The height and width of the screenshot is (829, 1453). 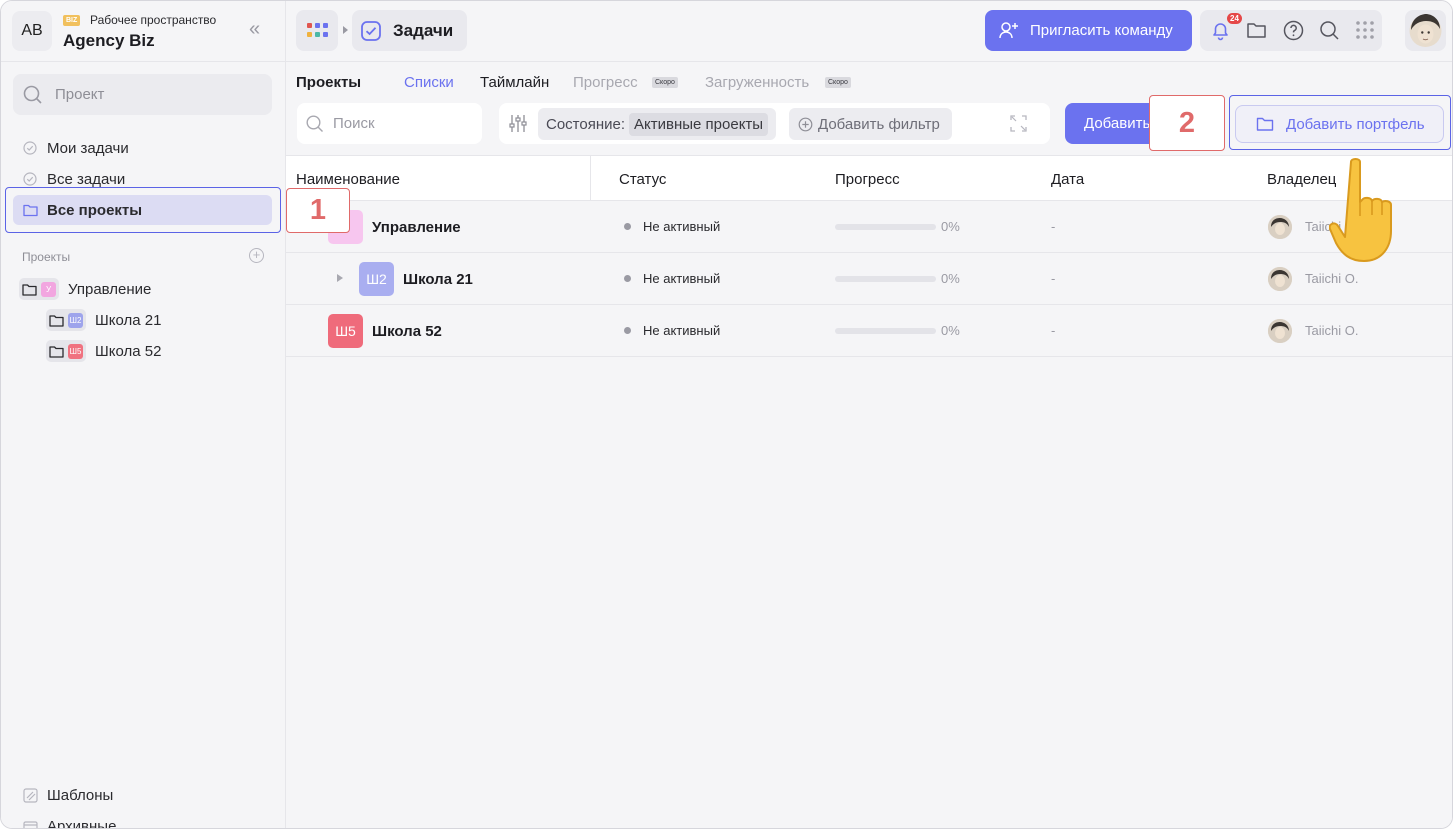 I want to click on help-icon, so click(x=1293, y=30).